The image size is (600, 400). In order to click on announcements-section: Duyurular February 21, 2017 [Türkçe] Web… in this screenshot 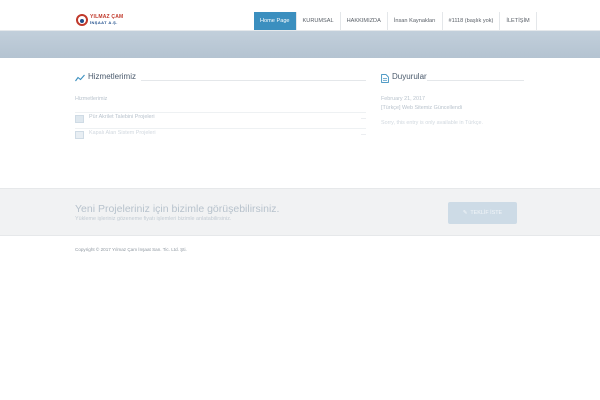, I will do `click(452, 112)`.